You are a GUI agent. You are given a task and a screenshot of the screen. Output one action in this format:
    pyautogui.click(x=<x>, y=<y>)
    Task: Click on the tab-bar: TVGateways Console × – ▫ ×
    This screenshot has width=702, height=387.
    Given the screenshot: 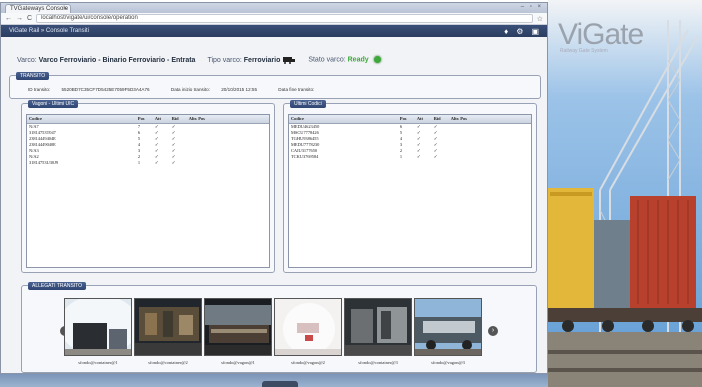 What is the action you would take?
    pyautogui.click(x=274, y=8)
    